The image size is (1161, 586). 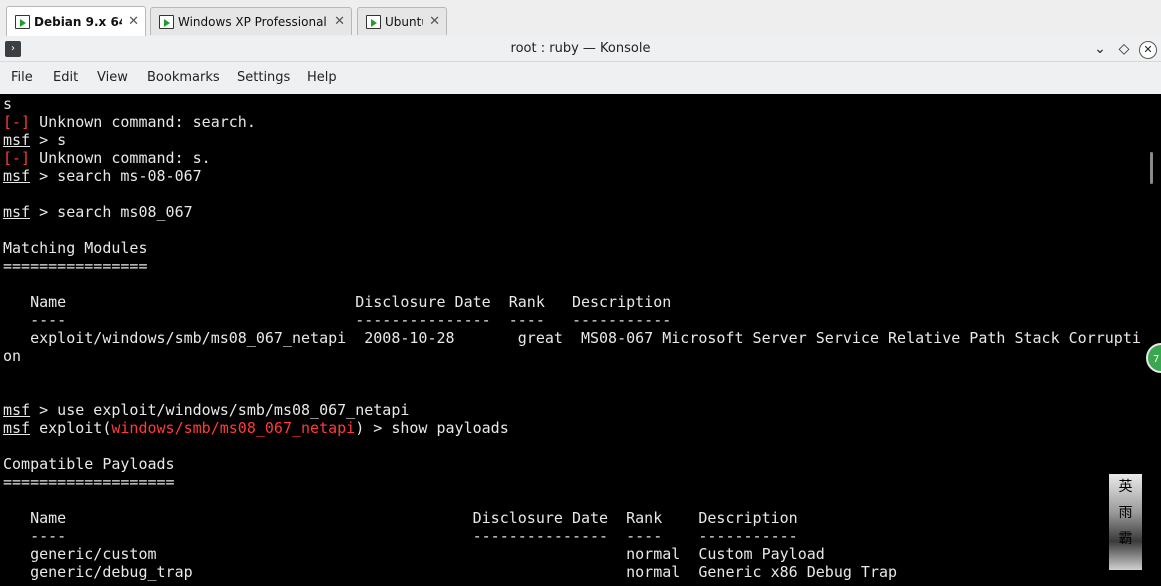 I want to click on terminal-text: > search ms08_067, so click(x=111, y=212).